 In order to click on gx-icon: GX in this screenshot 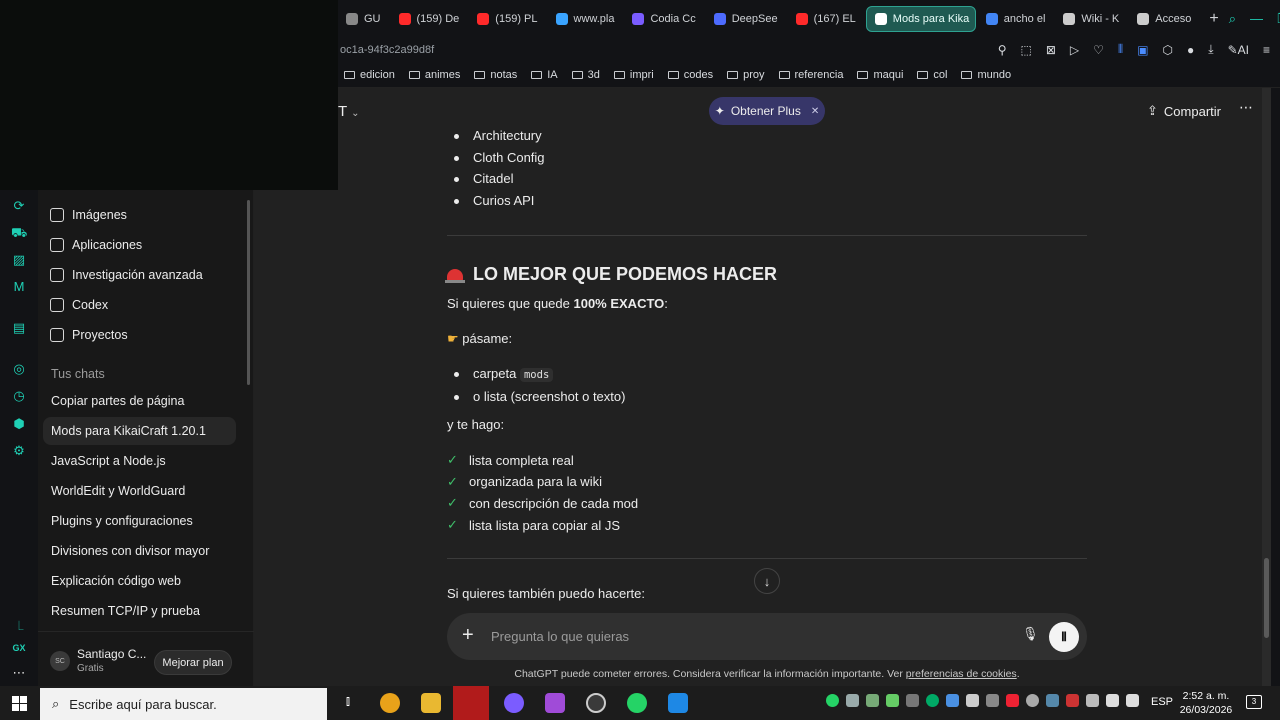, I will do `click(19, 648)`.